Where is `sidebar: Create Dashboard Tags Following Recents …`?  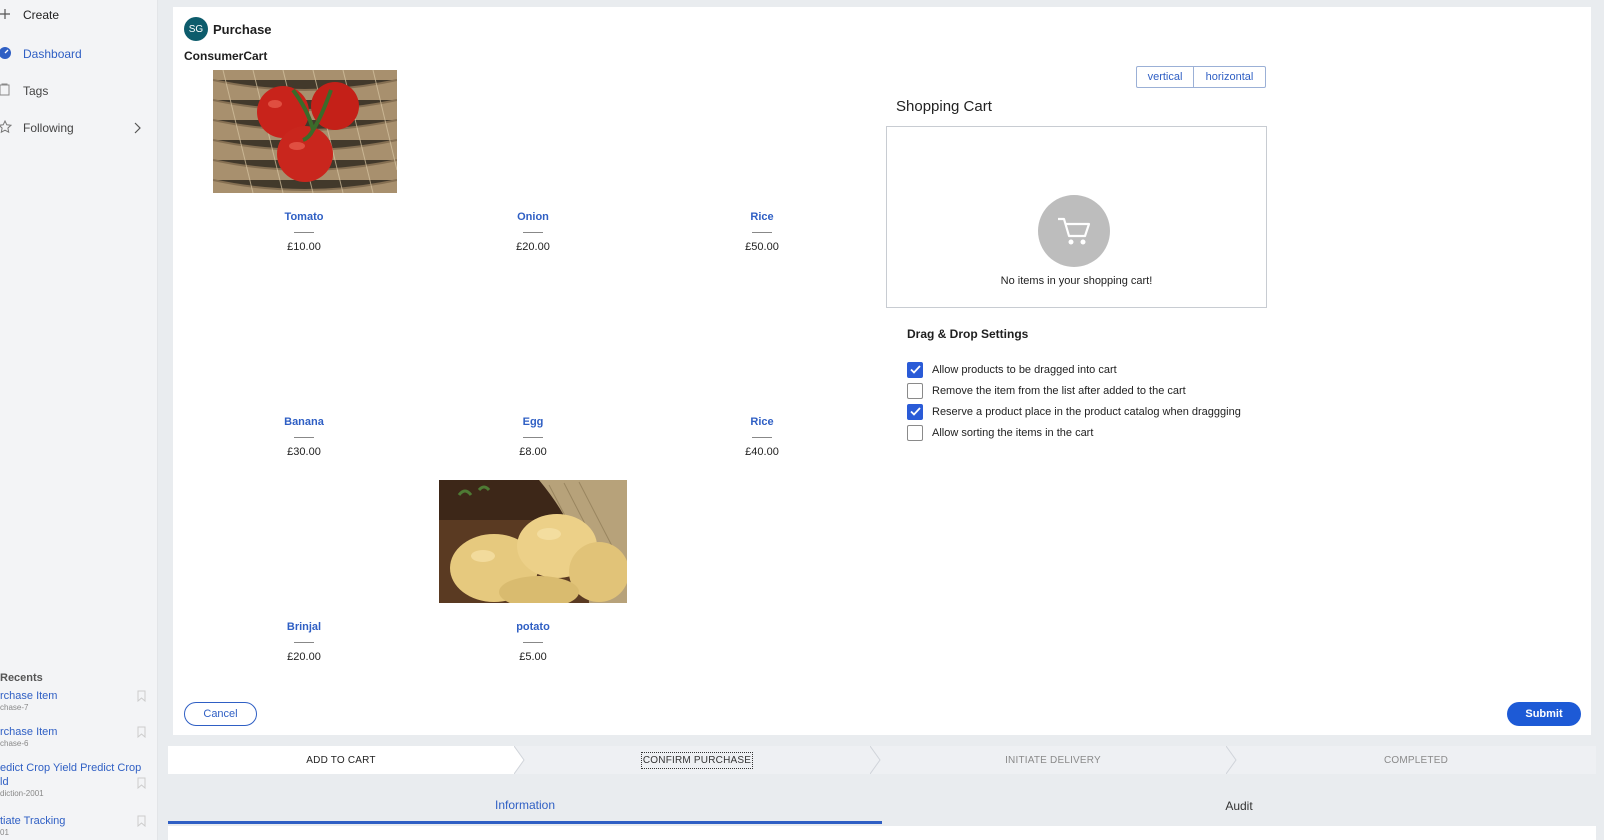
sidebar: Create Dashboard Tags Following Recents … is located at coordinates (79, 420).